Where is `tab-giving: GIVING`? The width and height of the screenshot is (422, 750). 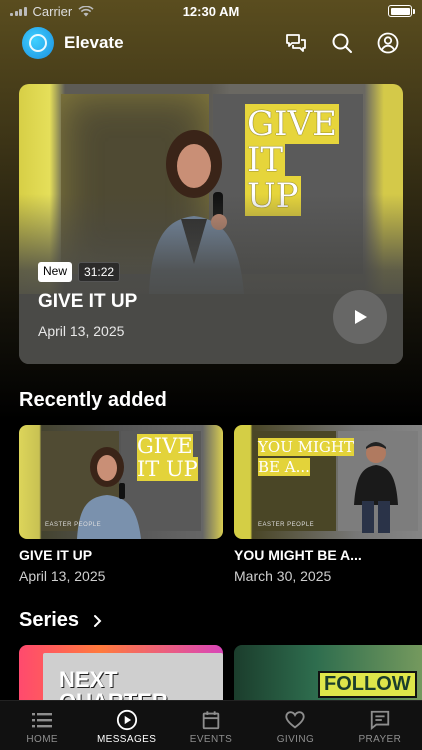
tab-giving: GIVING is located at coordinates (295, 725).